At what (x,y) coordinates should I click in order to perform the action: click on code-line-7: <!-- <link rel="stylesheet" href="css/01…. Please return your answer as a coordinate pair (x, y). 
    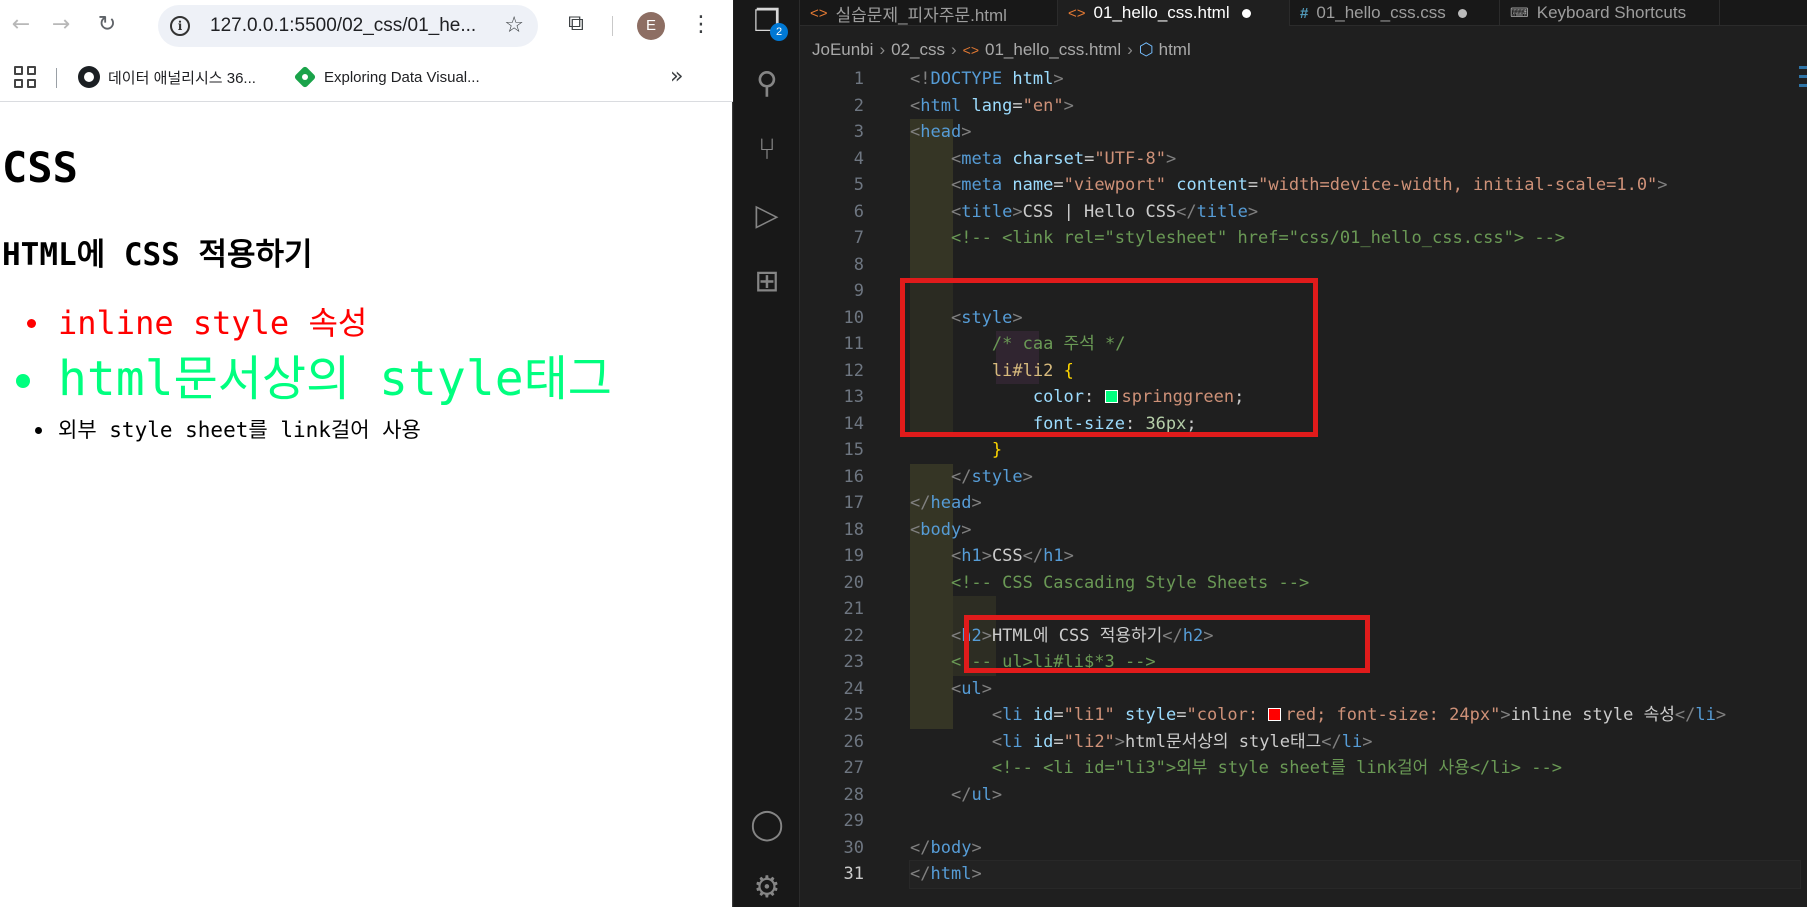
    Looking at the image, I should click on (1355, 238).